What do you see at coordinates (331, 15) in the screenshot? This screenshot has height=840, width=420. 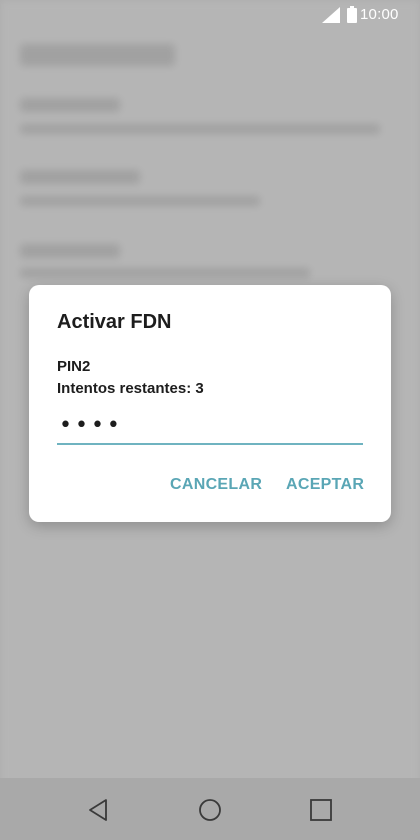 I see `signal-icon` at bounding box center [331, 15].